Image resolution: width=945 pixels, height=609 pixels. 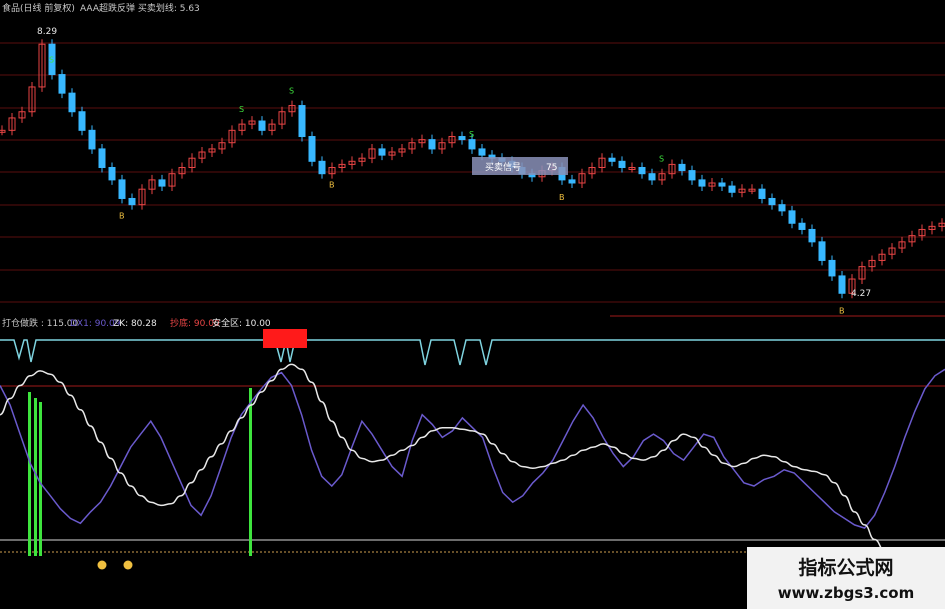 What do you see at coordinates (241, 323) in the screenshot?
I see `indicator-label-5: 安全区: 10.00` at bounding box center [241, 323].